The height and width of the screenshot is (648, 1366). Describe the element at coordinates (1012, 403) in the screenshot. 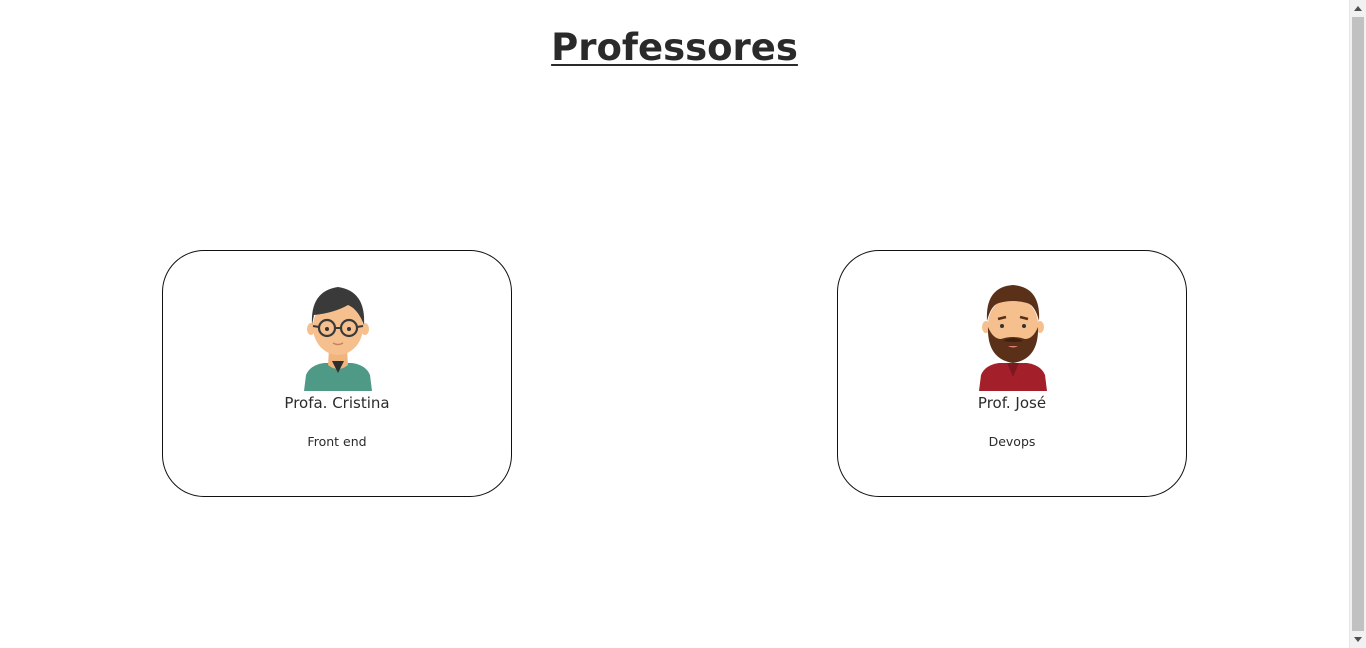

I see `teacher-name: Prof. José` at that location.